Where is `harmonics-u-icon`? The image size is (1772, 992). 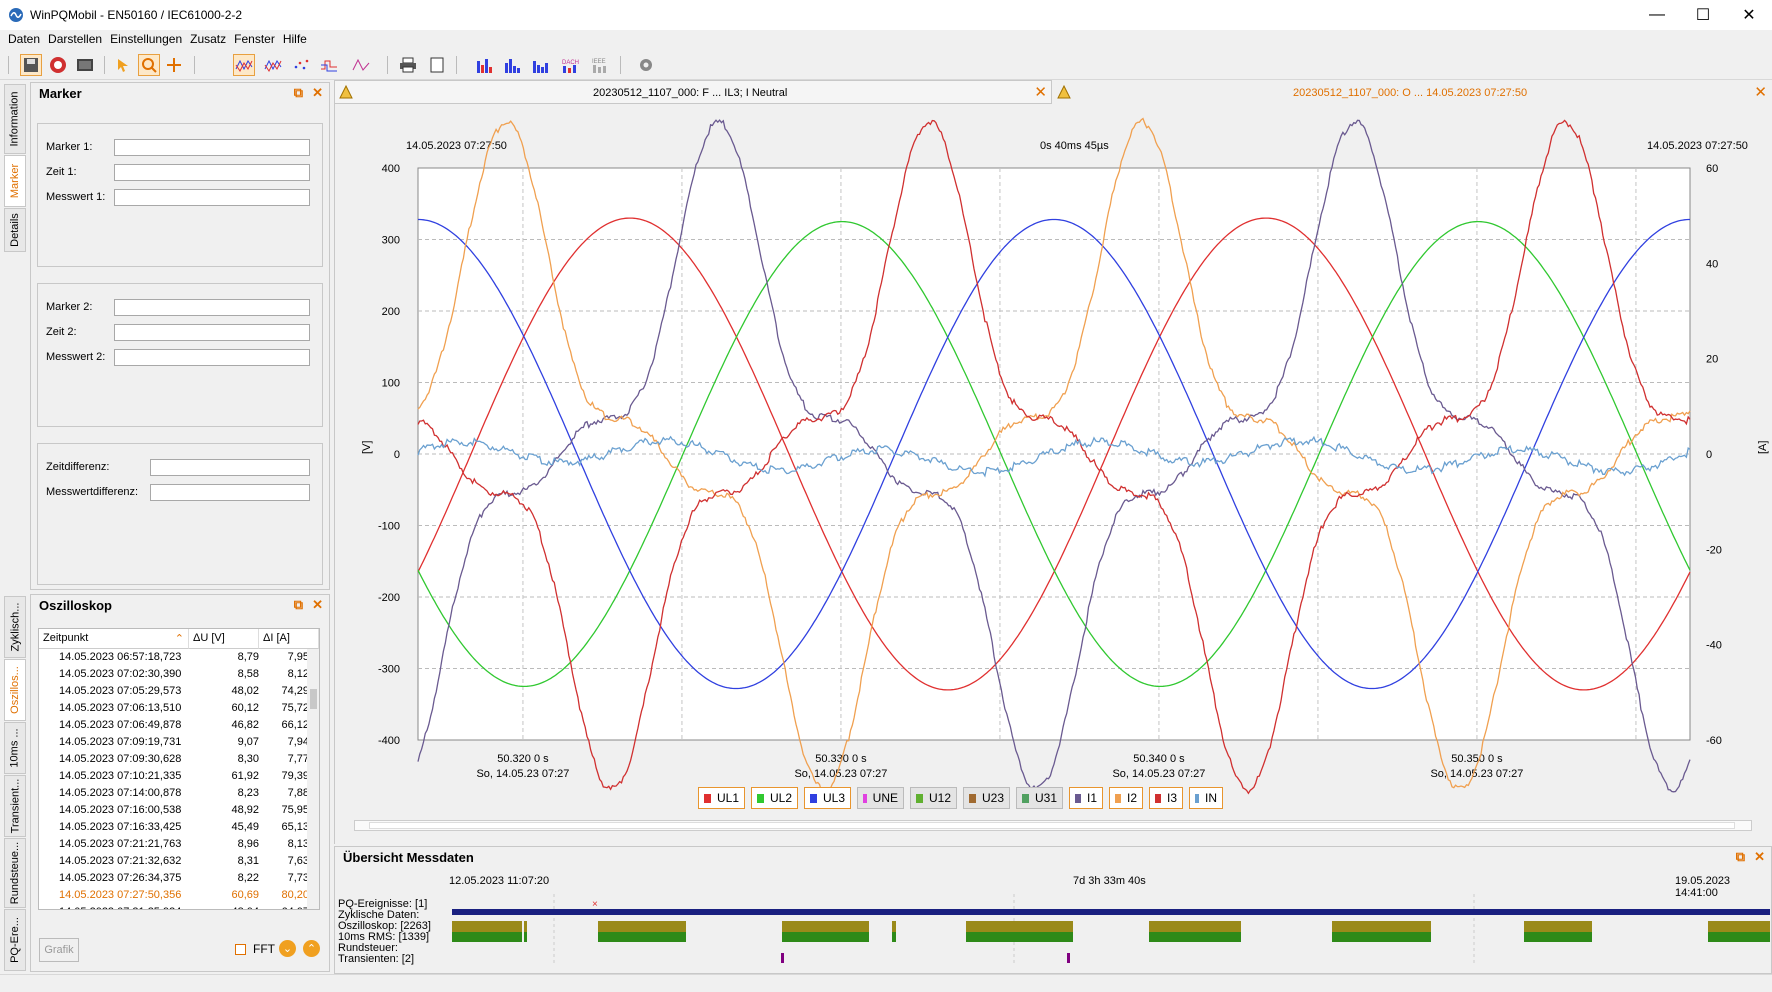 harmonics-u-icon is located at coordinates (513, 65).